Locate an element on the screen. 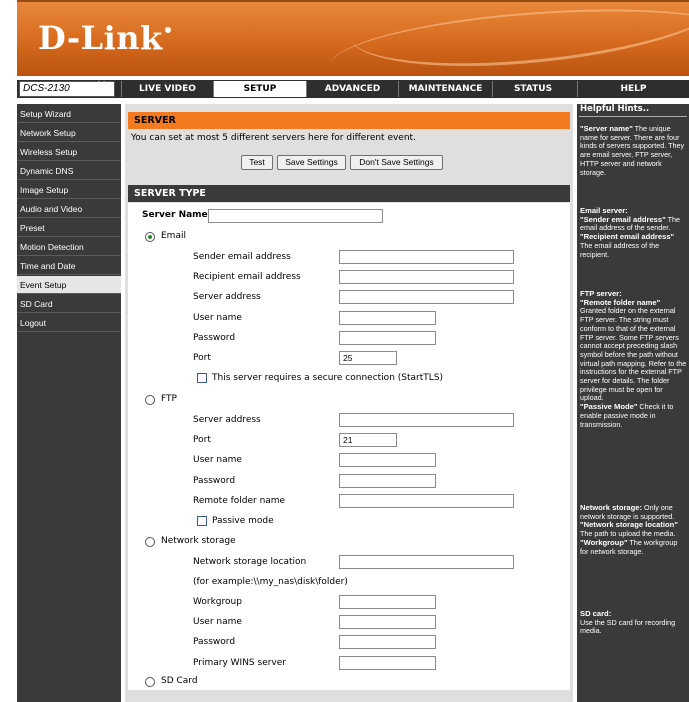  server-type-section-title: SERVER TYPE is located at coordinates (349, 193).